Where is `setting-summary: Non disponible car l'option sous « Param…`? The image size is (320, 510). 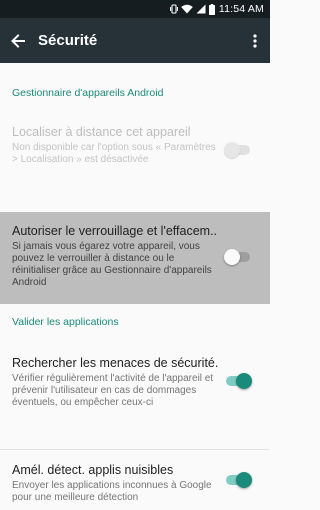
setting-summary: Non disponible car l'option sous « Param… is located at coordinates (114, 153).